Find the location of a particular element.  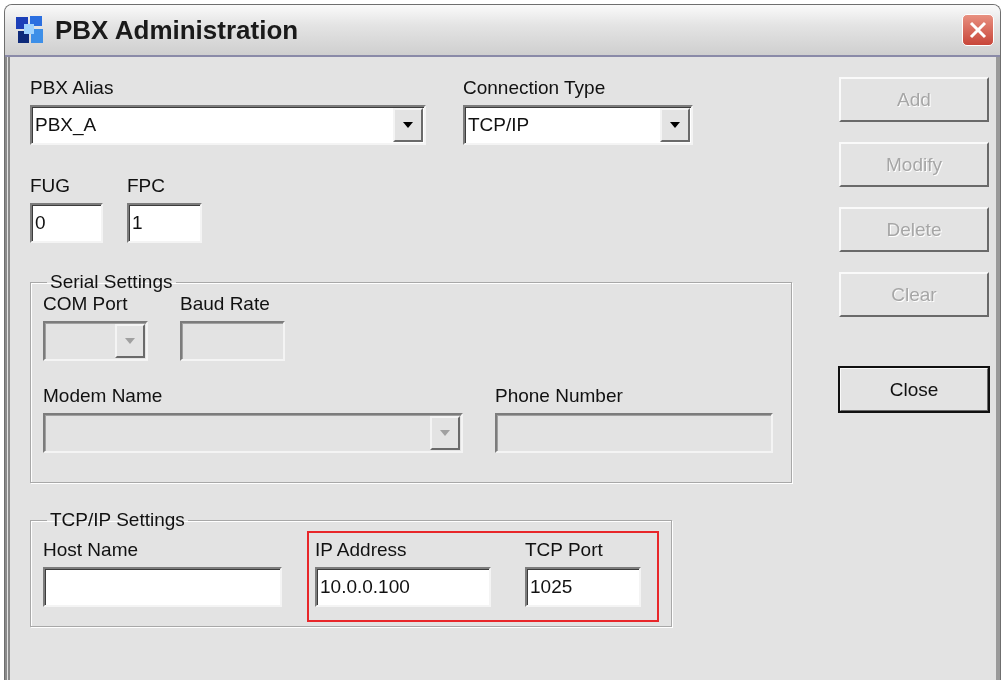

group-title: TCP/IP Settings is located at coordinates (117, 520).